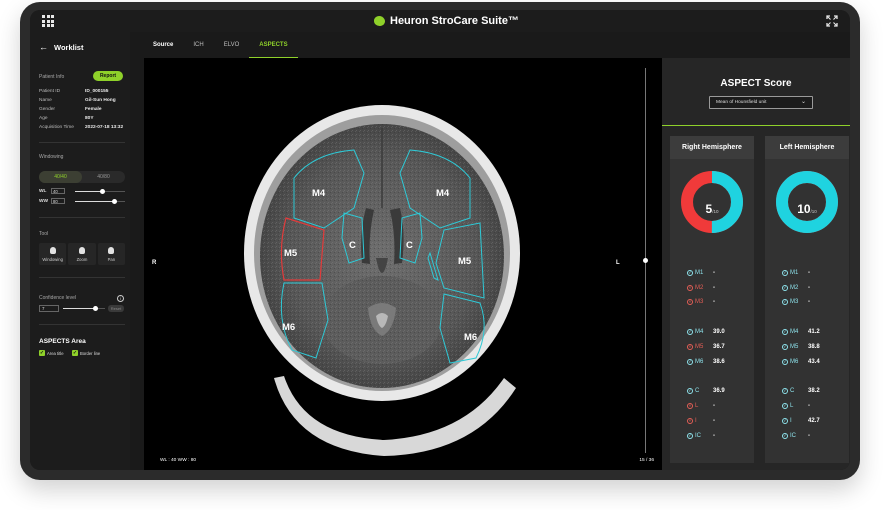  Describe the element at coordinates (57, 298) in the screenshot. I see `confidence-label: Confidence level` at that location.